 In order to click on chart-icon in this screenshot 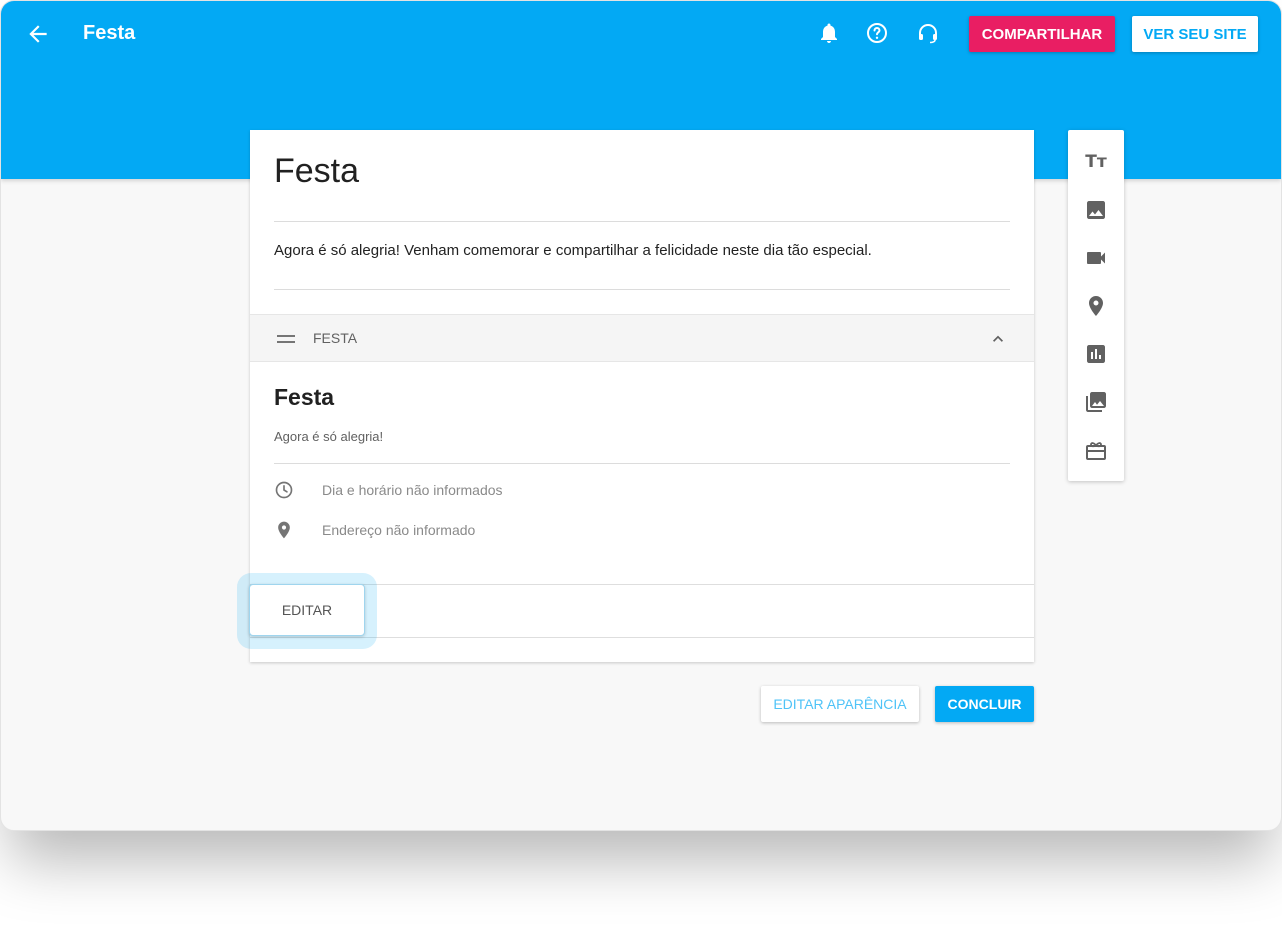, I will do `click(1096, 354)`.